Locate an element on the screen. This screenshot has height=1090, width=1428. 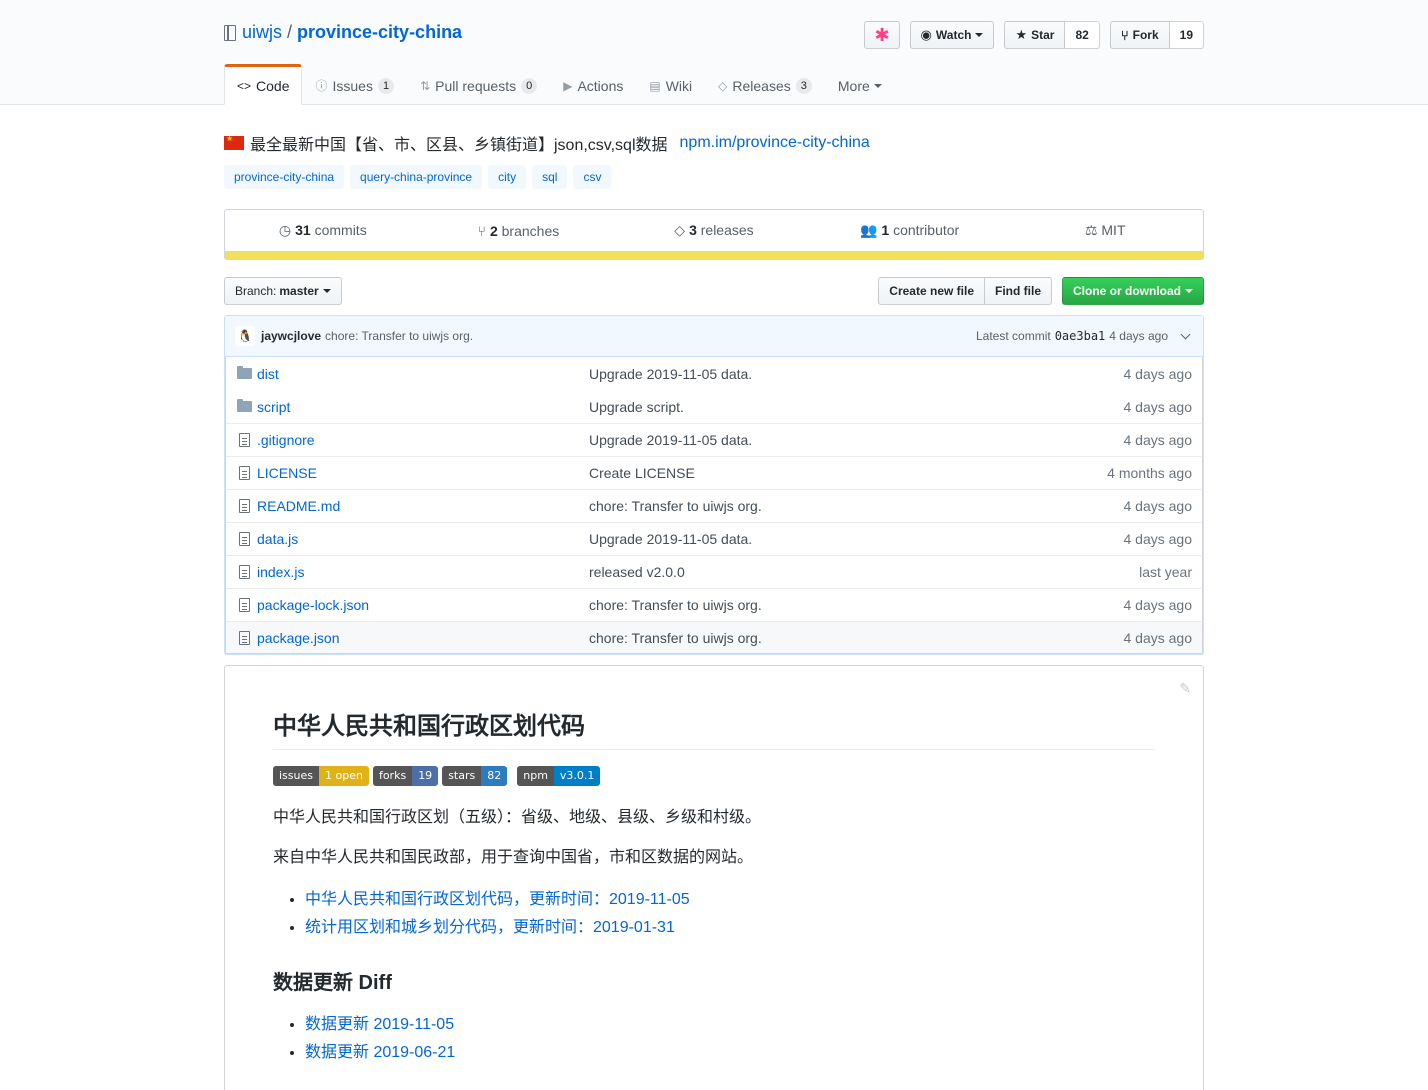
file-age: 4 months ago is located at coordinates (1149, 473).